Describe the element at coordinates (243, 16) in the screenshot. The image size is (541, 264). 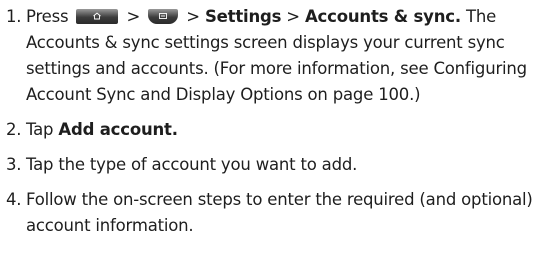
I see `settings-label: Settings` at that location.